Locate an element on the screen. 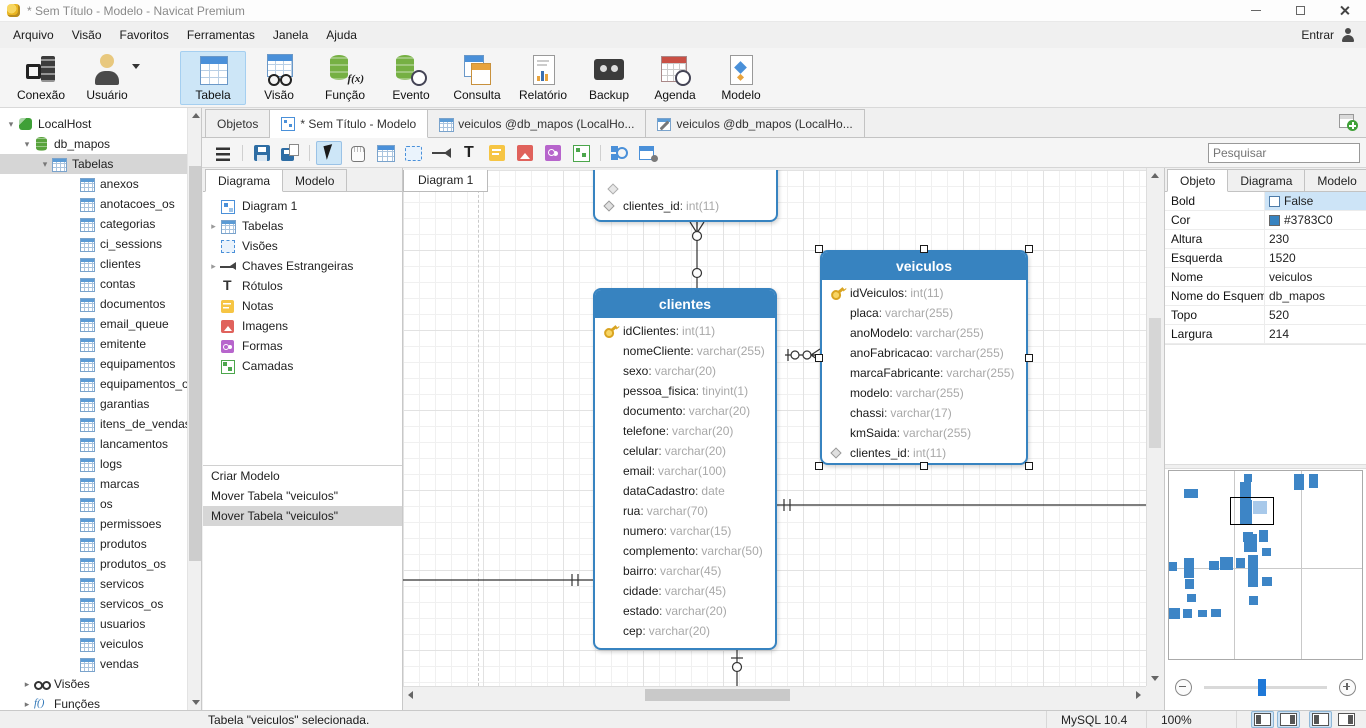  property-row: Bold False is located at coordinates (1265, 201).